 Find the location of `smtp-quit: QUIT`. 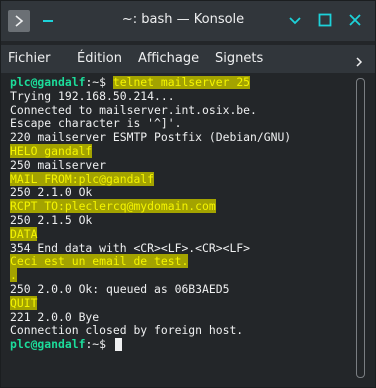

smtp-quit: QUIT is located at coordinates (24, 302).